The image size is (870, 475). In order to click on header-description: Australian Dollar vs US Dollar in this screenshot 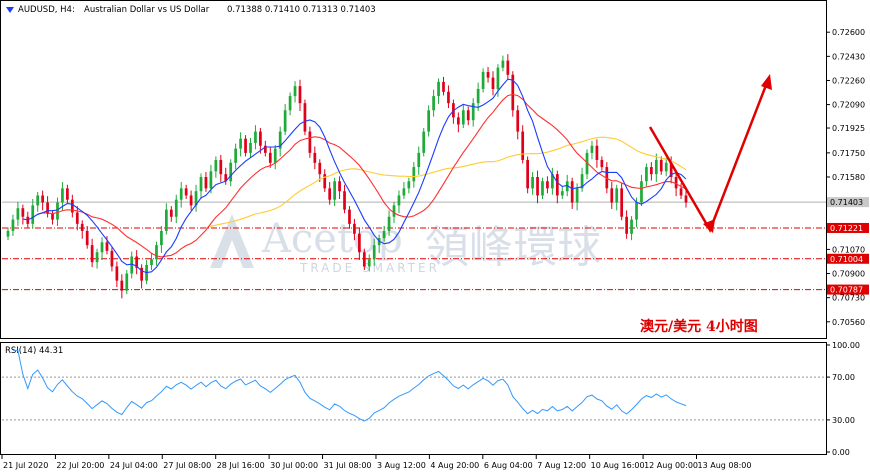, I will do `click(147, 10)`.